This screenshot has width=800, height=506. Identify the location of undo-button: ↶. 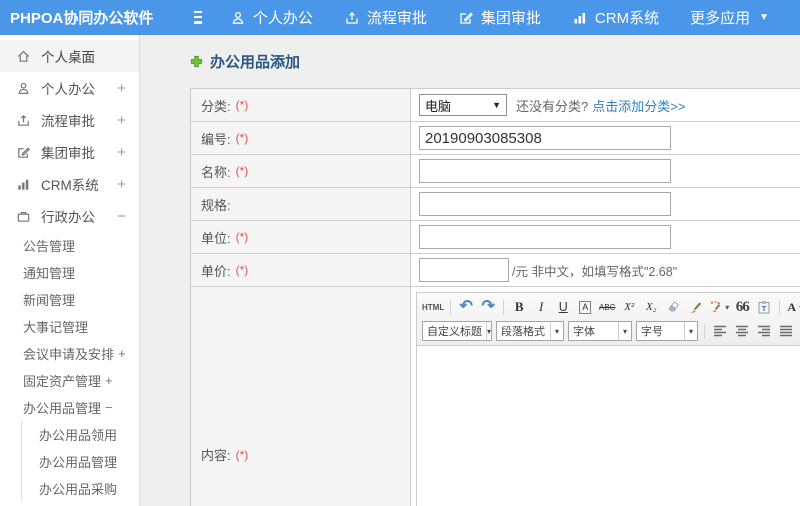
(466, 307).